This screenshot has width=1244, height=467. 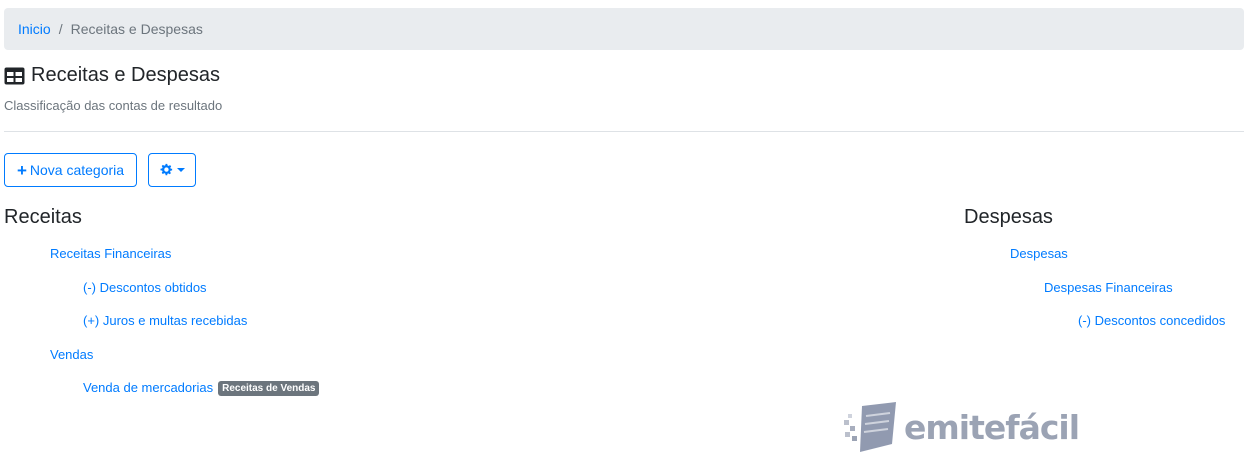 What do you see at coordinates (181, 170) in the screenshot?
I see `caret-down-icon` at bounding box center [181, 170].